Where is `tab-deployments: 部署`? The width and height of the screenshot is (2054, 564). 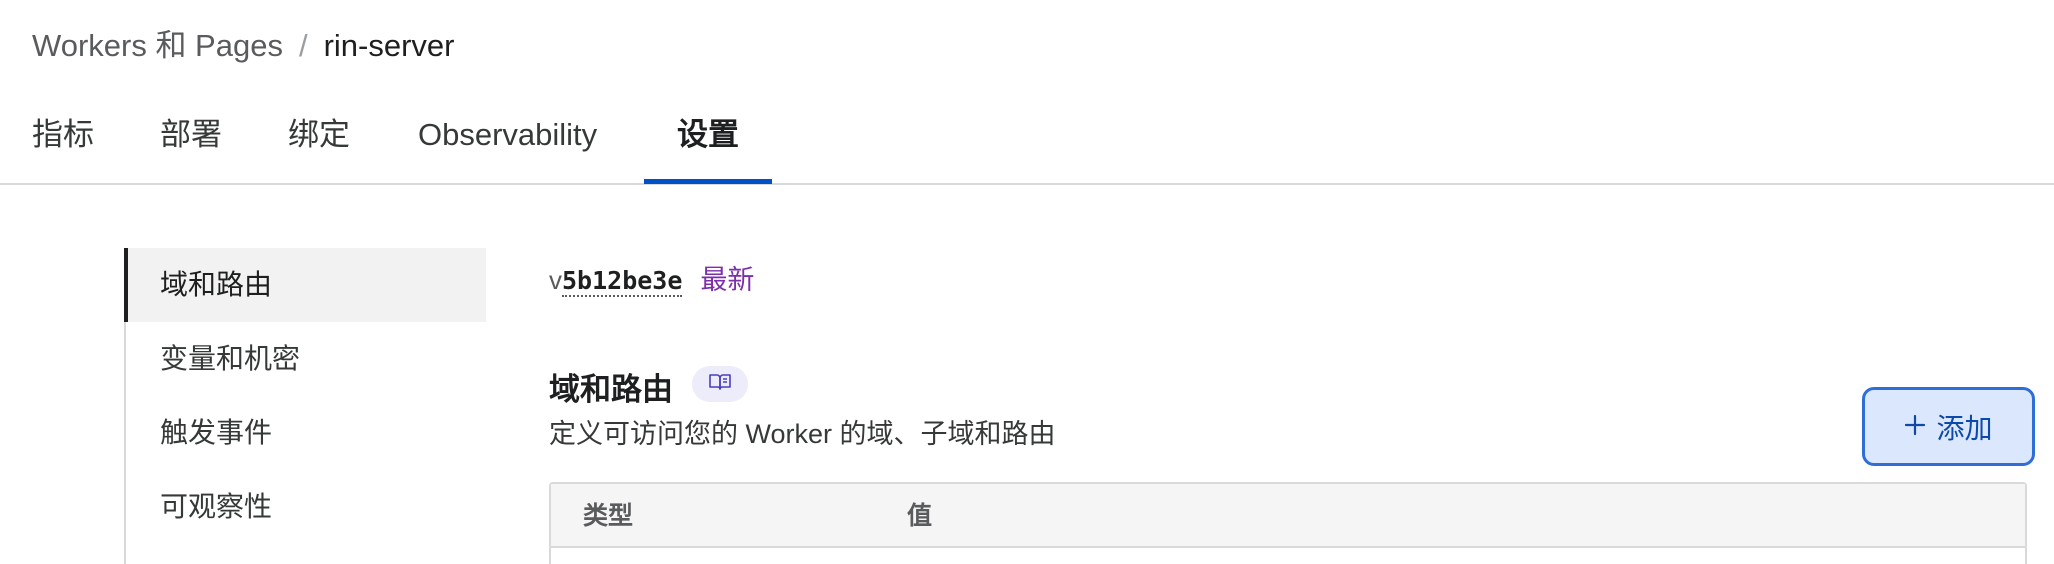
tab-deployments: 部署 is located at coordinates (191, 145).